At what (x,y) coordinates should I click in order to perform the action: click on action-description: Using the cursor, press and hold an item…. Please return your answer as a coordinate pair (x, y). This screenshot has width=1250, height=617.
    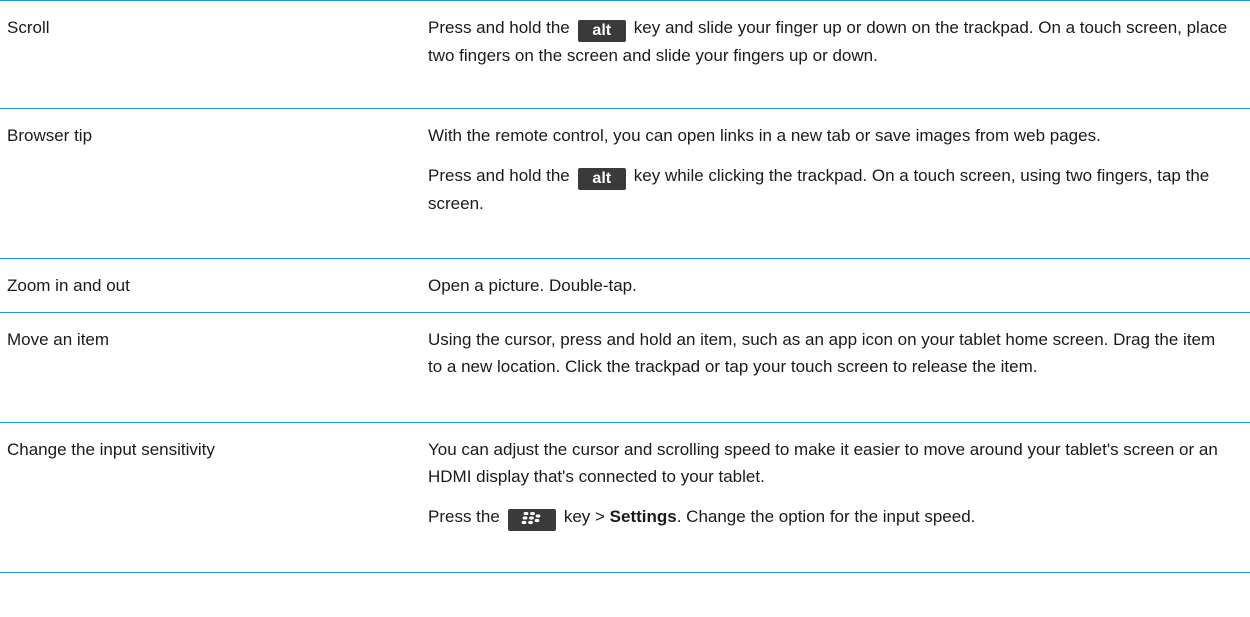
    Looking at the image, I should click on (839, 367).